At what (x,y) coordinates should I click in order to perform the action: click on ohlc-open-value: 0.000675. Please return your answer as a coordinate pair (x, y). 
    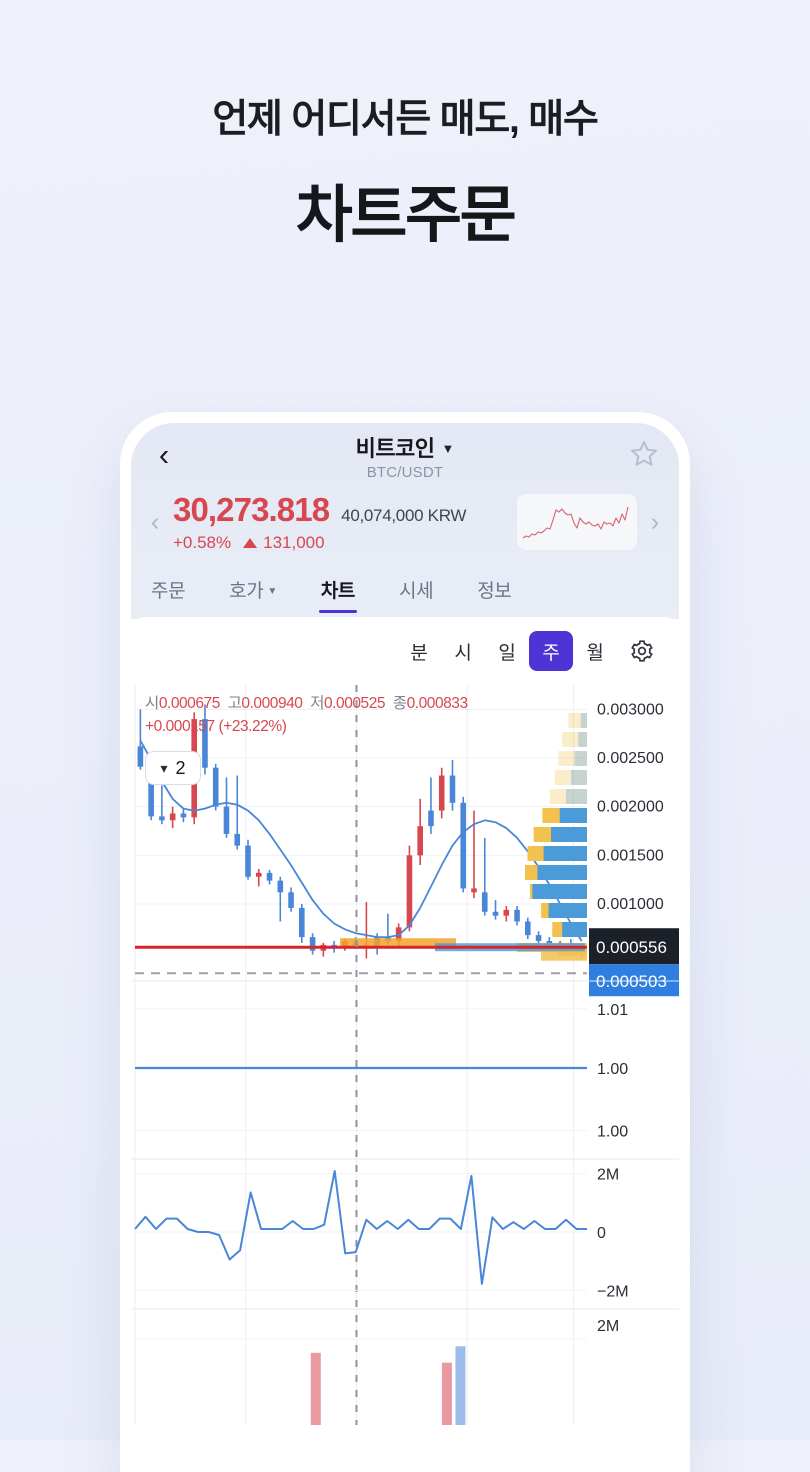
    Looking at the image, I should click on (189, 703).